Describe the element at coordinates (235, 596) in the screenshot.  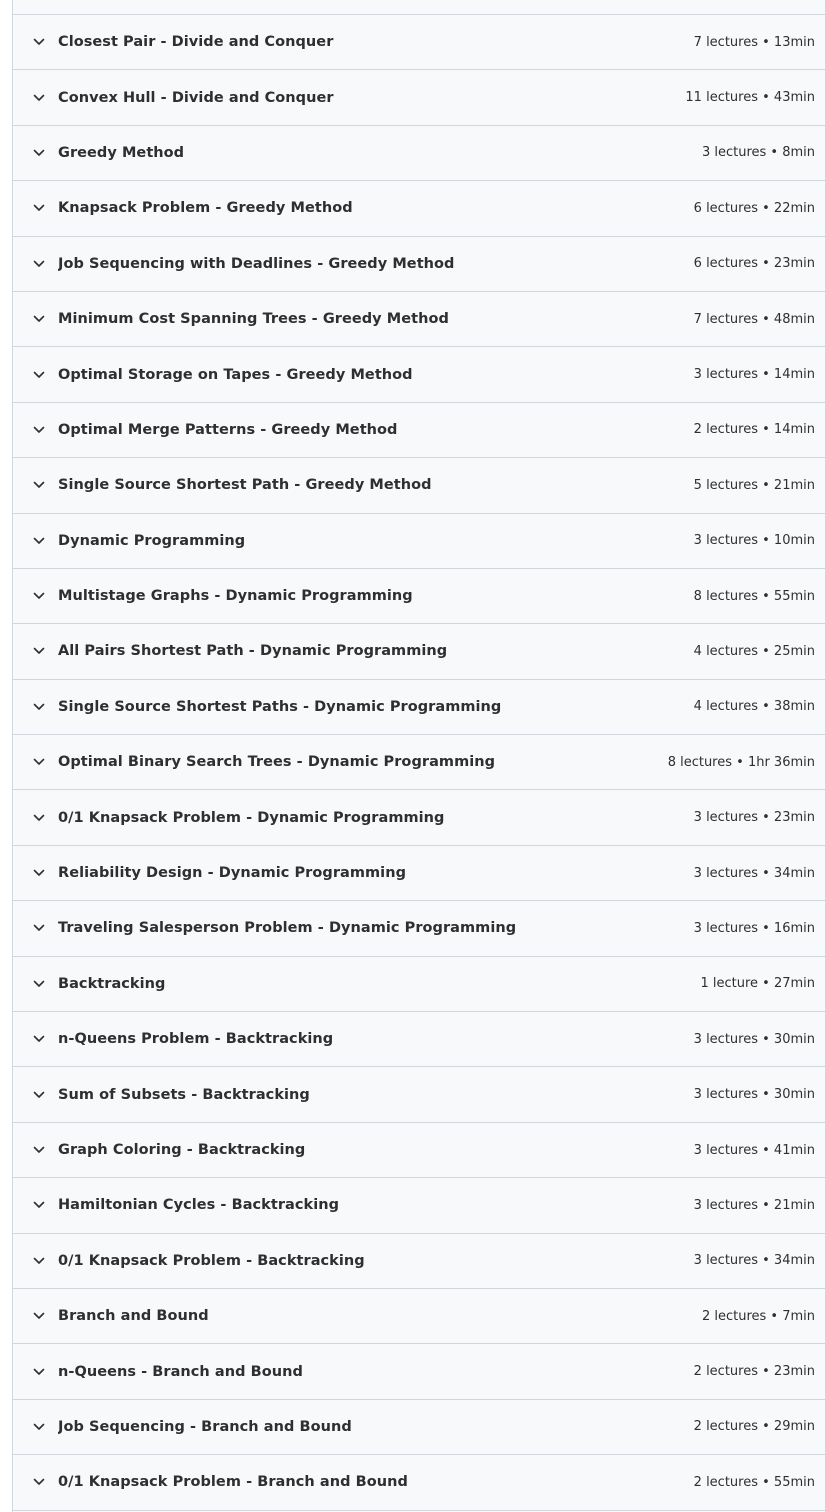
I see `section-title: Multistage Graphs - Dynamic Programming` at that location.